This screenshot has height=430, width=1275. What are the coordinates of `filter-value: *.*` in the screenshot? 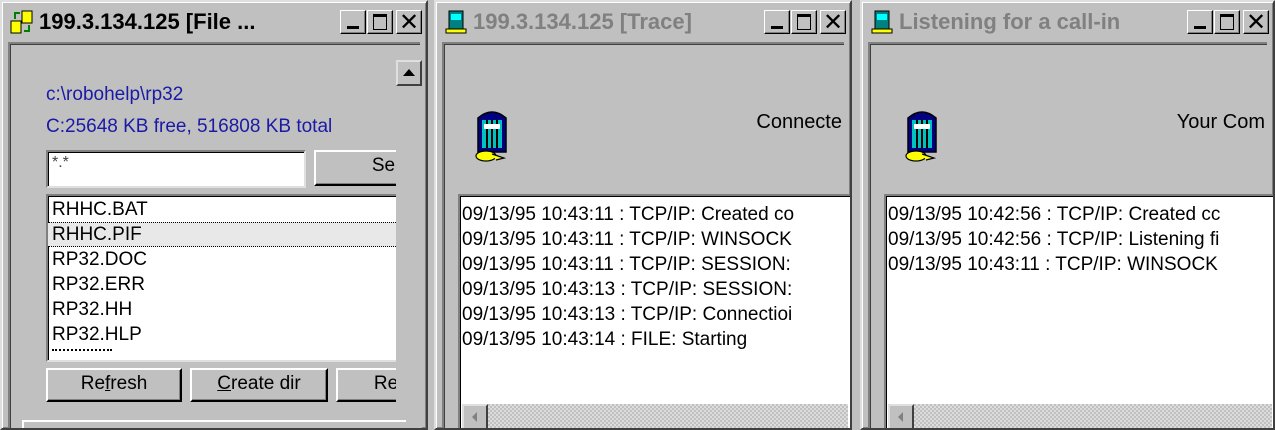 It's located at (60, 162).